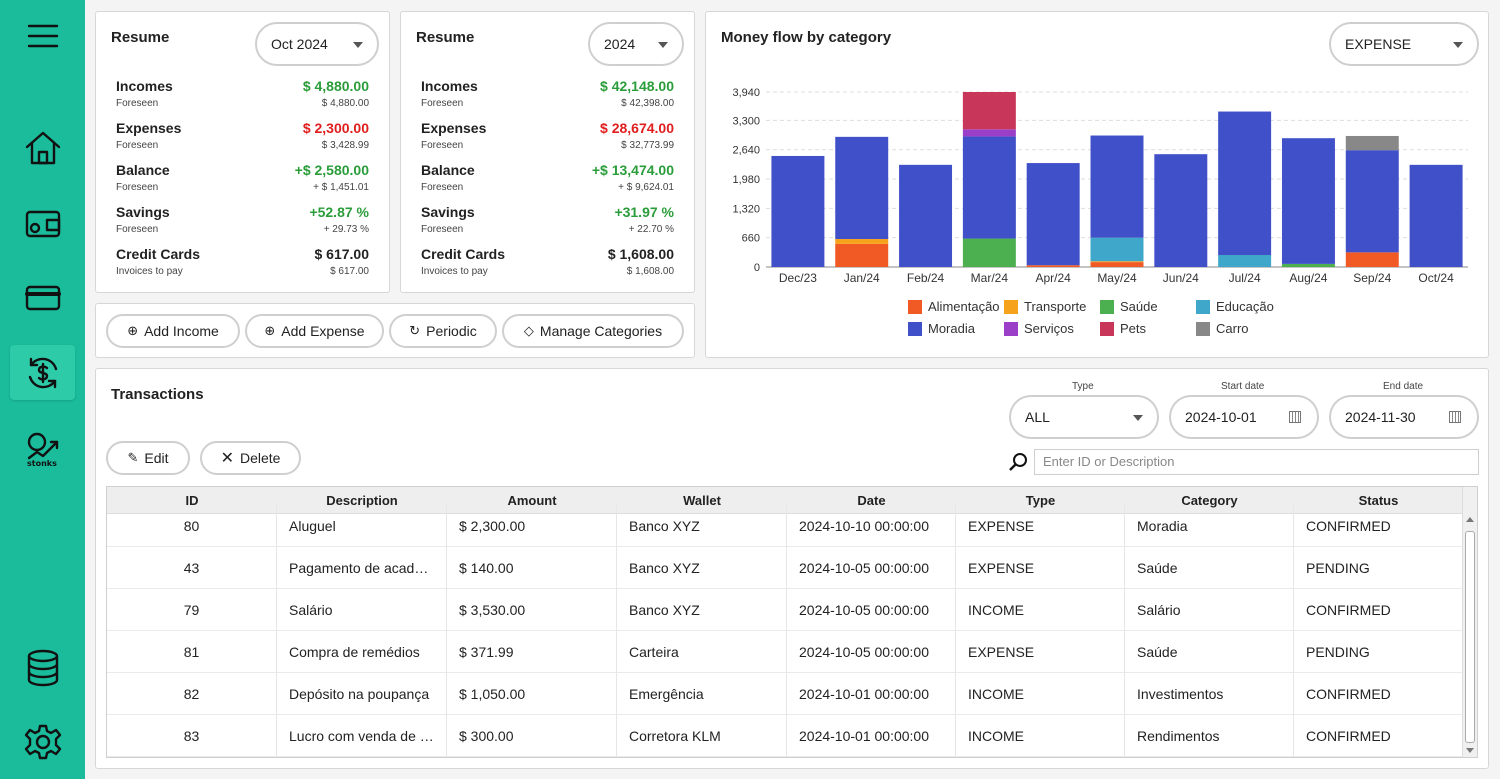  Describe the element at coordinates (806, 37) in the screenshot. I see `money-flow-title: Money flow by category` at that location.